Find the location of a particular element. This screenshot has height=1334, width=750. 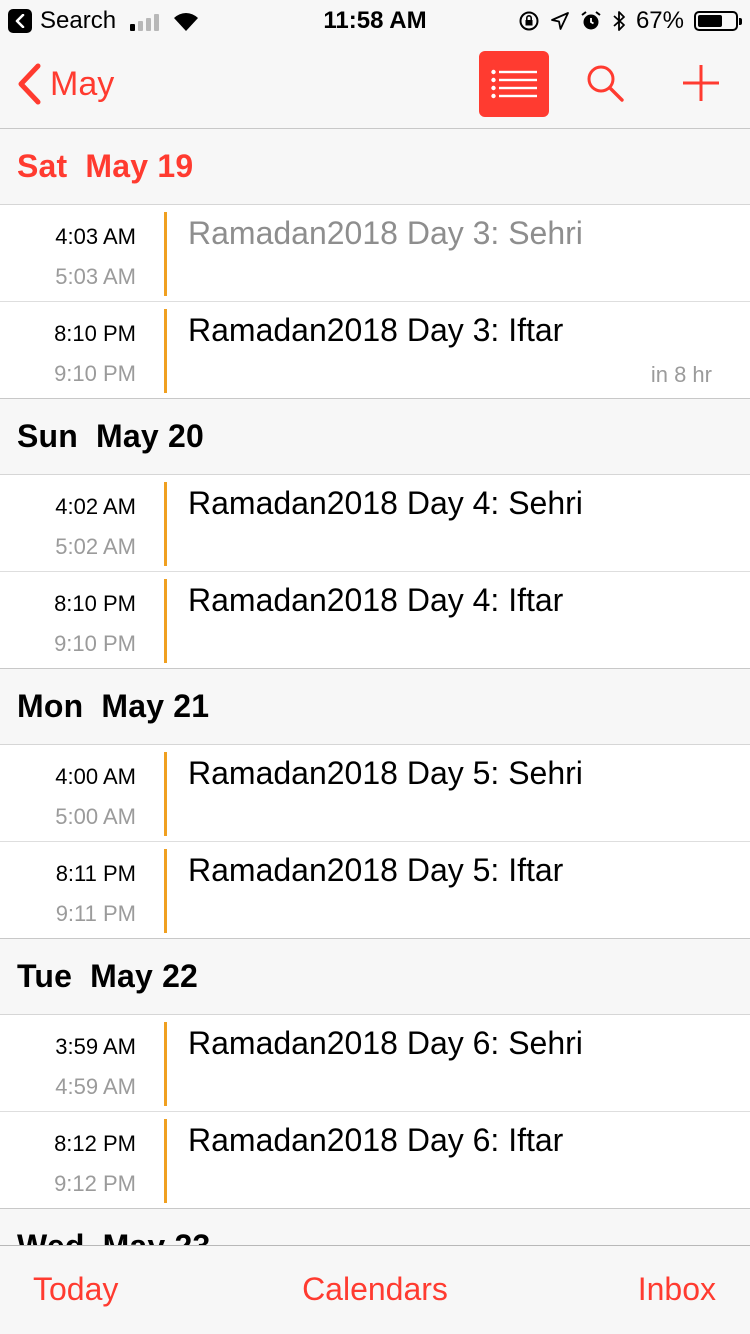

bluetooth-icon is located at coordinates (619, 21).